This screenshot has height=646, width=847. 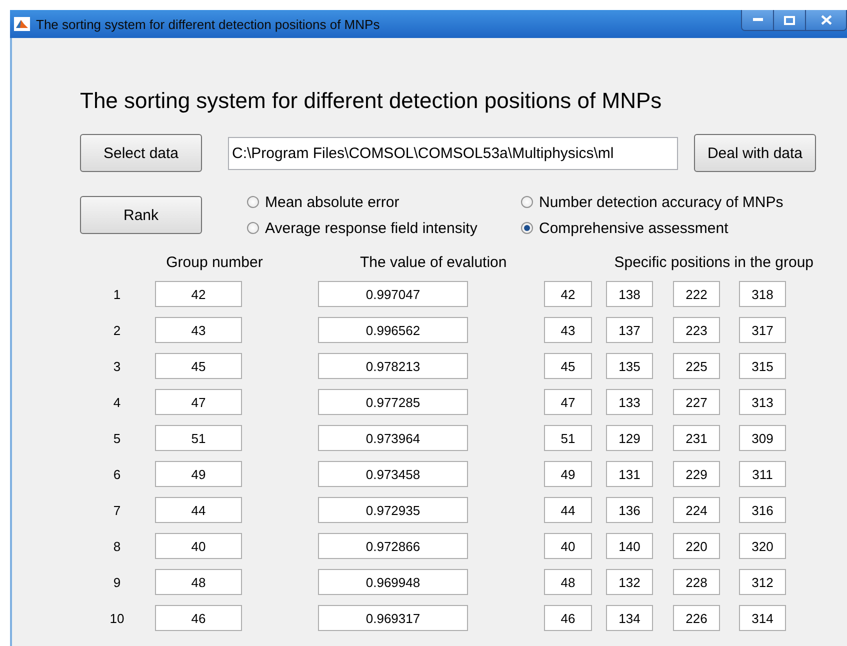 What do you see at coordinates (762, 294) in the screenshot?
I see `position-field: 318` at bounding box center [762, 294].